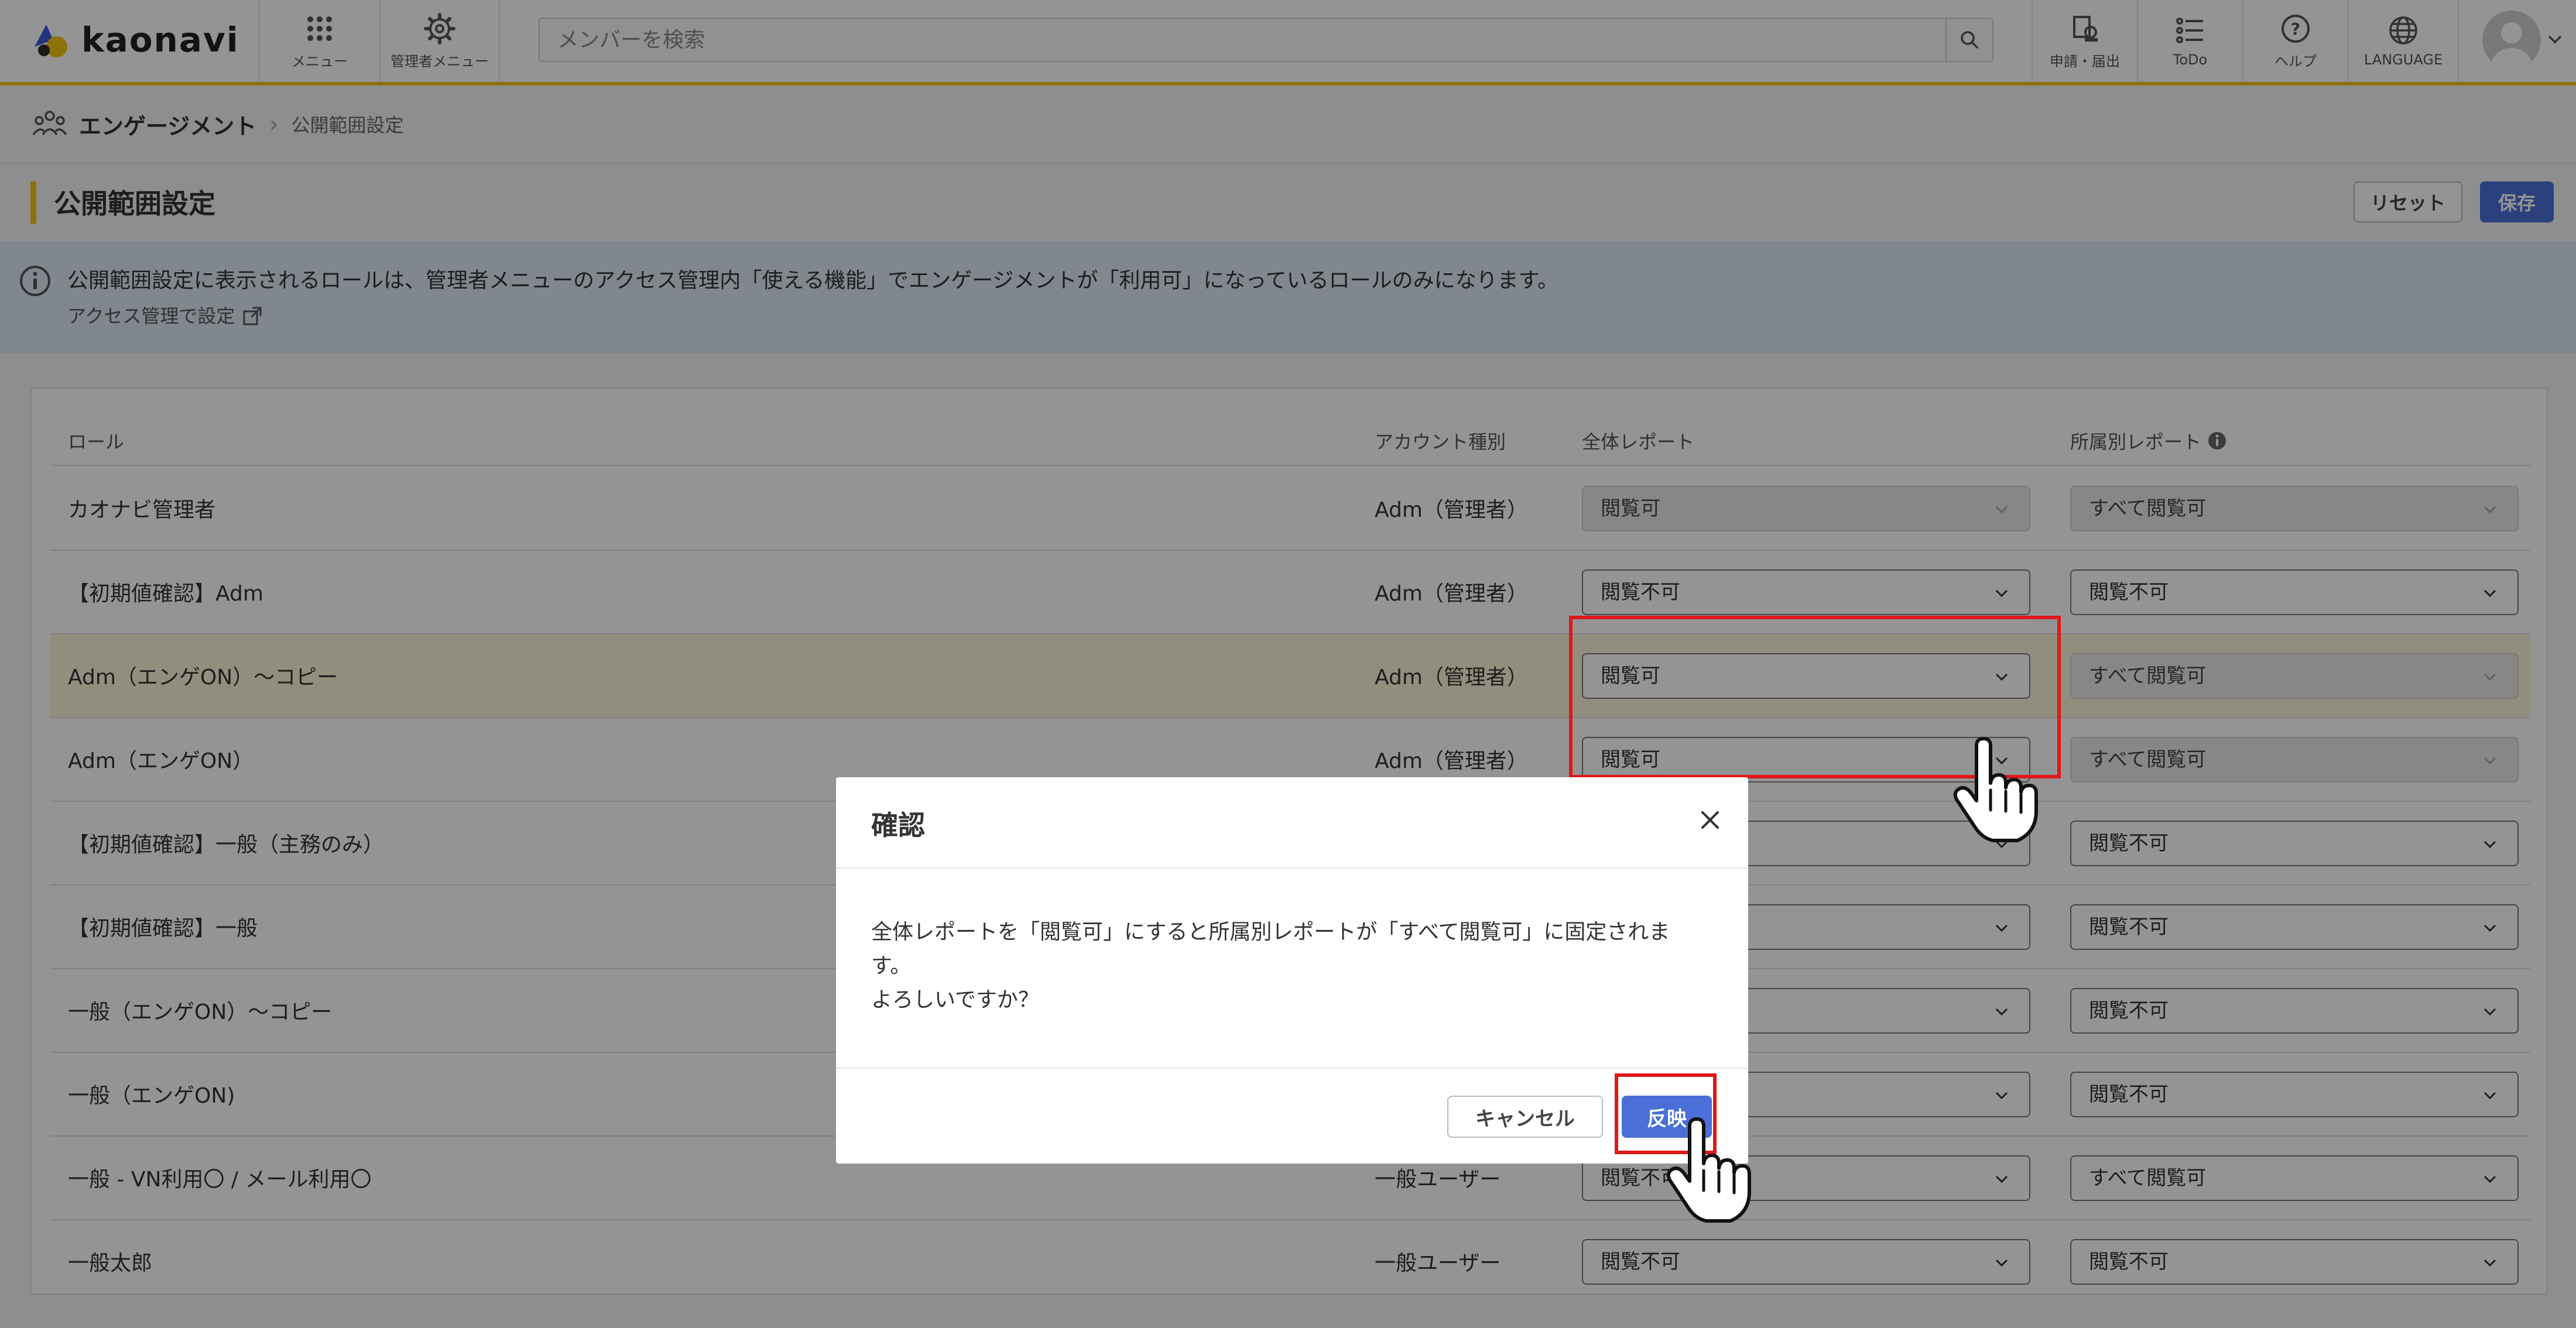  Describe the element at coordinates (898, 825) in the screenshot. I see `dialog-title: 確認` at that location.